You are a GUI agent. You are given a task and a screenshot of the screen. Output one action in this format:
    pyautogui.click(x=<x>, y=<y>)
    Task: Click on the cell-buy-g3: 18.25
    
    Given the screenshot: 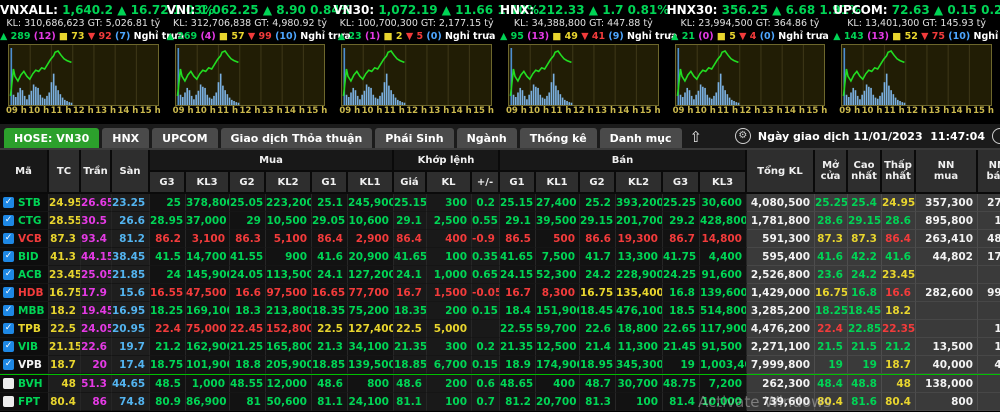 What is the action you would take?
    pyautogui.click(x=168, y=311)
    